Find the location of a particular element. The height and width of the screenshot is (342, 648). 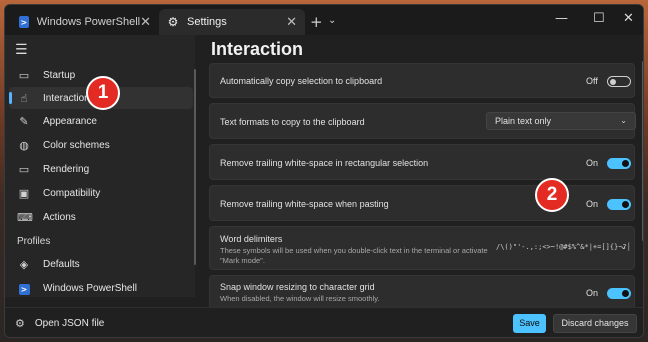

monitor-icon: ▭ is located at coordinates (24, 169).